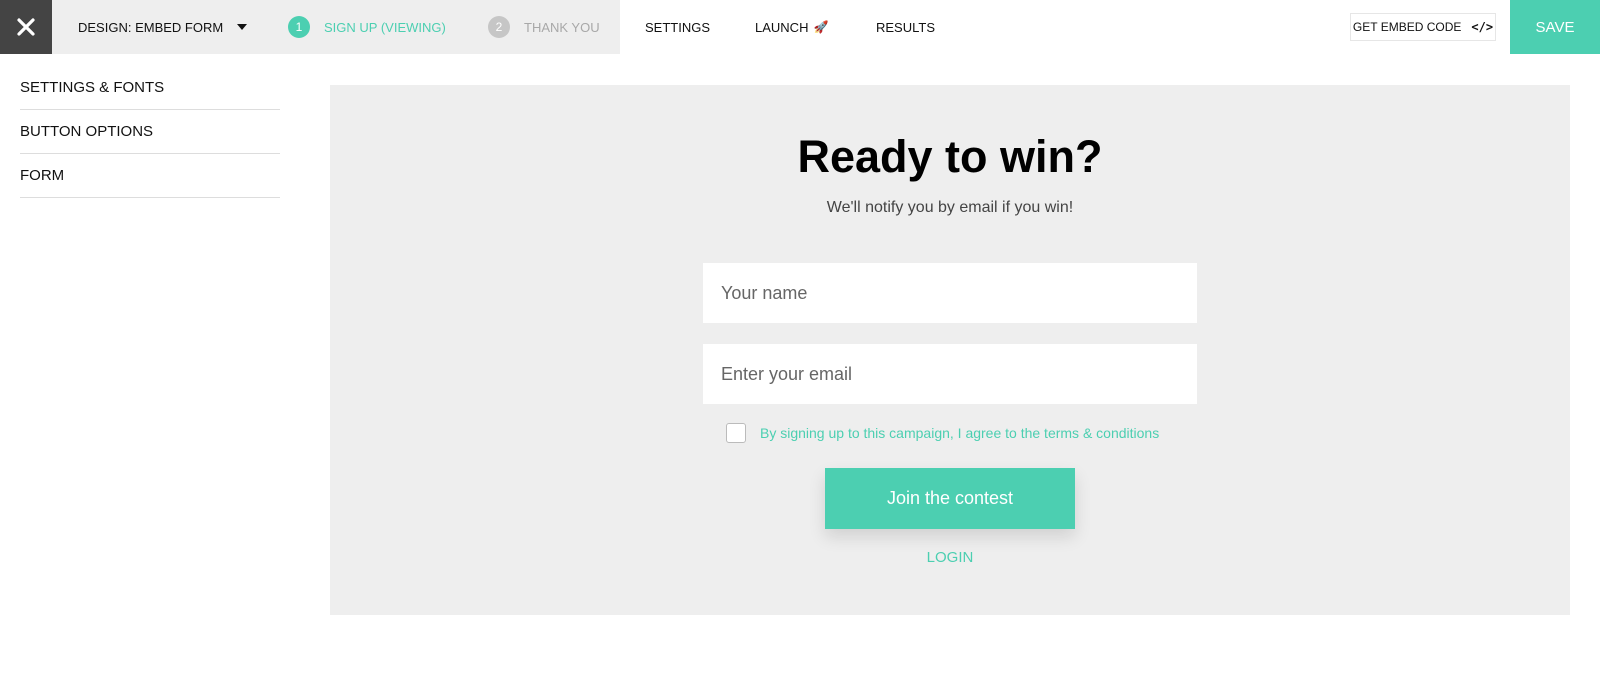 This screenshot has height=692, width=1600. I want to click on sidebar-item-form: FORM, so click(150, 176).